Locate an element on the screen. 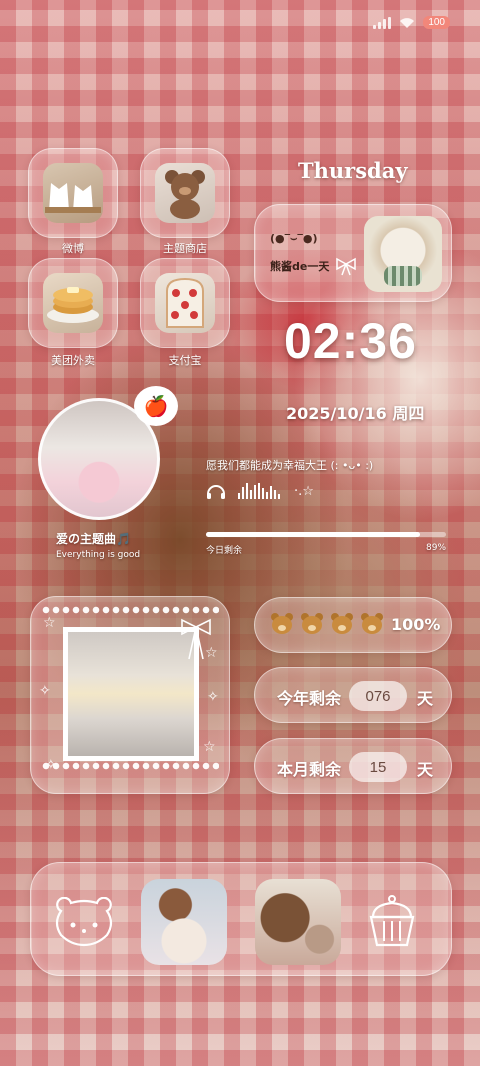  month-label: 本月剩余 is located at coordinates (309, 769).